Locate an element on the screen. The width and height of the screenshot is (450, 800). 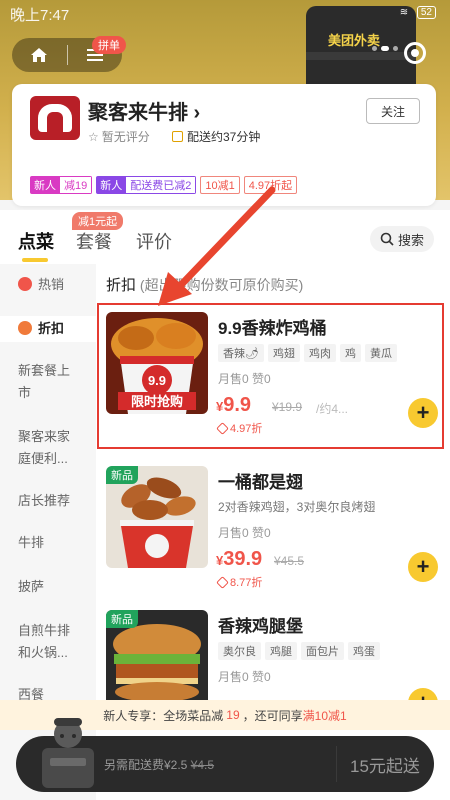
dish-original-price: ¥19.9 is located at coordinates (287, 407).